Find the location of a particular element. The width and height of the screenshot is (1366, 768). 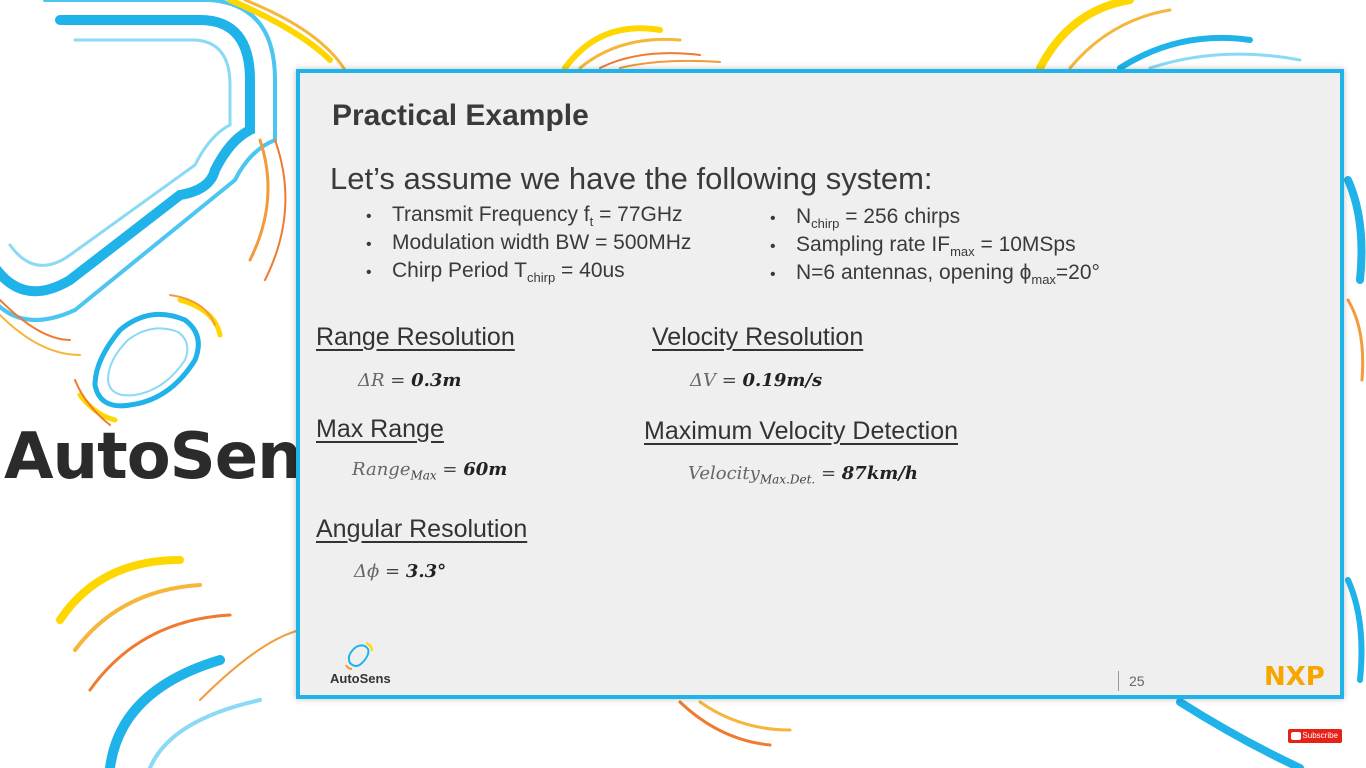

nxp-logo: NXP is located at coordinates (1294, 676).